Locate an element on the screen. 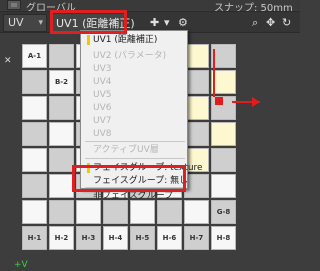  selected-marker-icon is located at coordinates (88, 40).